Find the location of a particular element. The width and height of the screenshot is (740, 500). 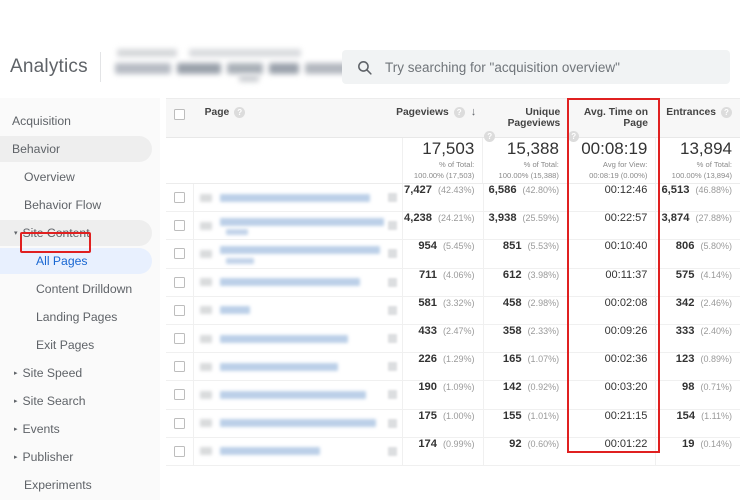

select-all-checkbox is located at coordinates (179, 114).